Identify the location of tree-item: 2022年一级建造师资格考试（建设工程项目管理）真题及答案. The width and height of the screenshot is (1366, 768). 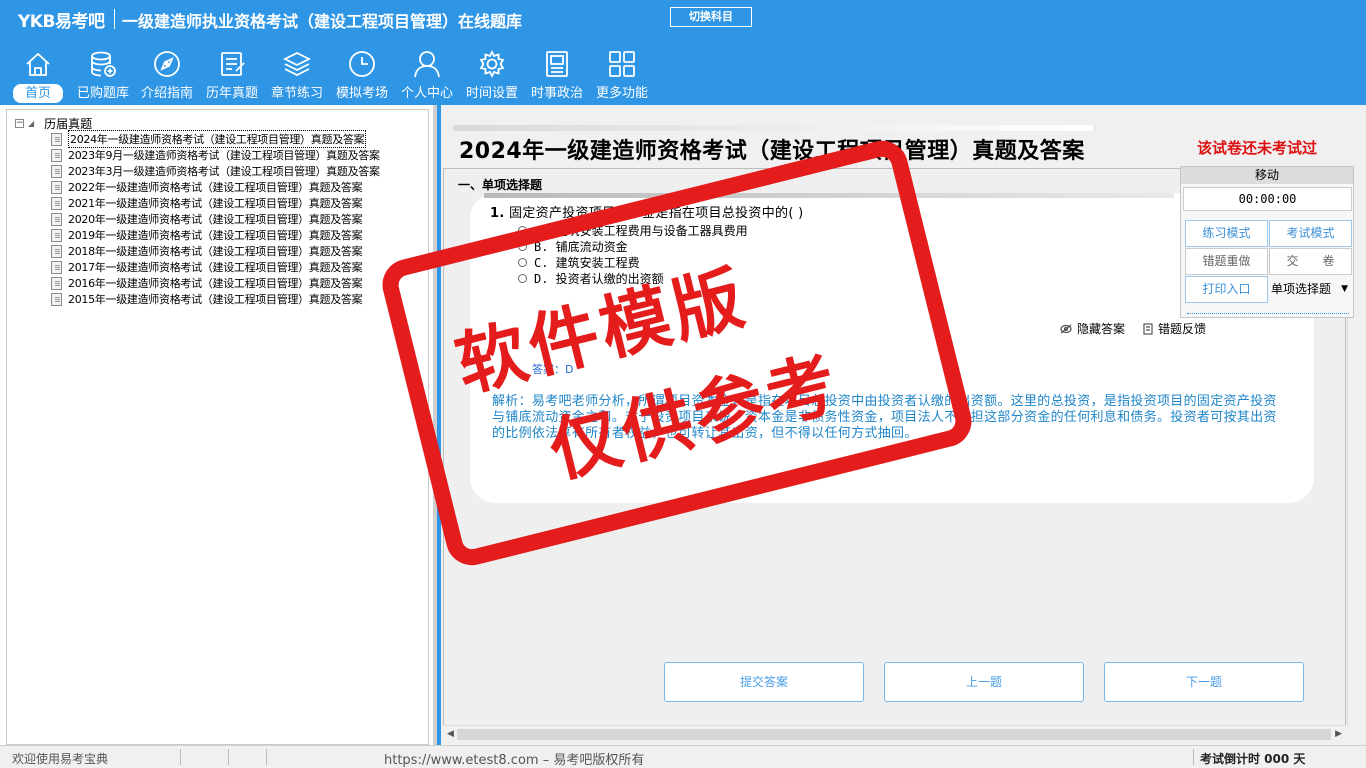
(215, 187).